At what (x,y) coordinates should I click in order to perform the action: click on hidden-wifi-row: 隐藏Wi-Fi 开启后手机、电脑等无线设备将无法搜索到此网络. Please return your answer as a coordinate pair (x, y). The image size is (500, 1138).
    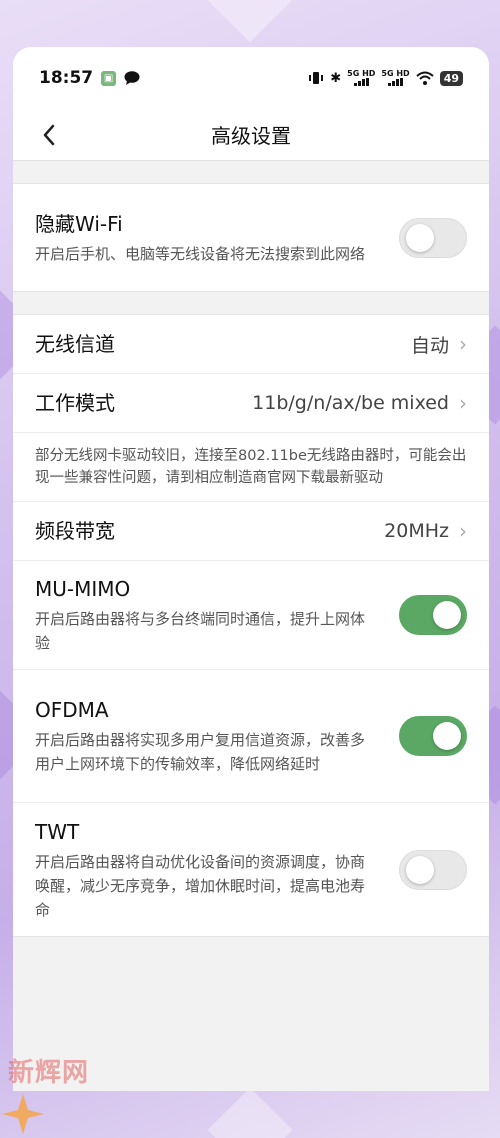
    Looking at the image, I should click on (251, 237).